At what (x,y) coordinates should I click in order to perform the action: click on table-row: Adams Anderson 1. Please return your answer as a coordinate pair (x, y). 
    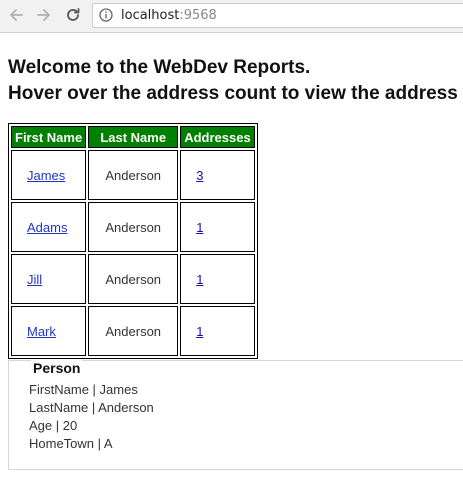
    Looking at the image, I should click on (133, 227).